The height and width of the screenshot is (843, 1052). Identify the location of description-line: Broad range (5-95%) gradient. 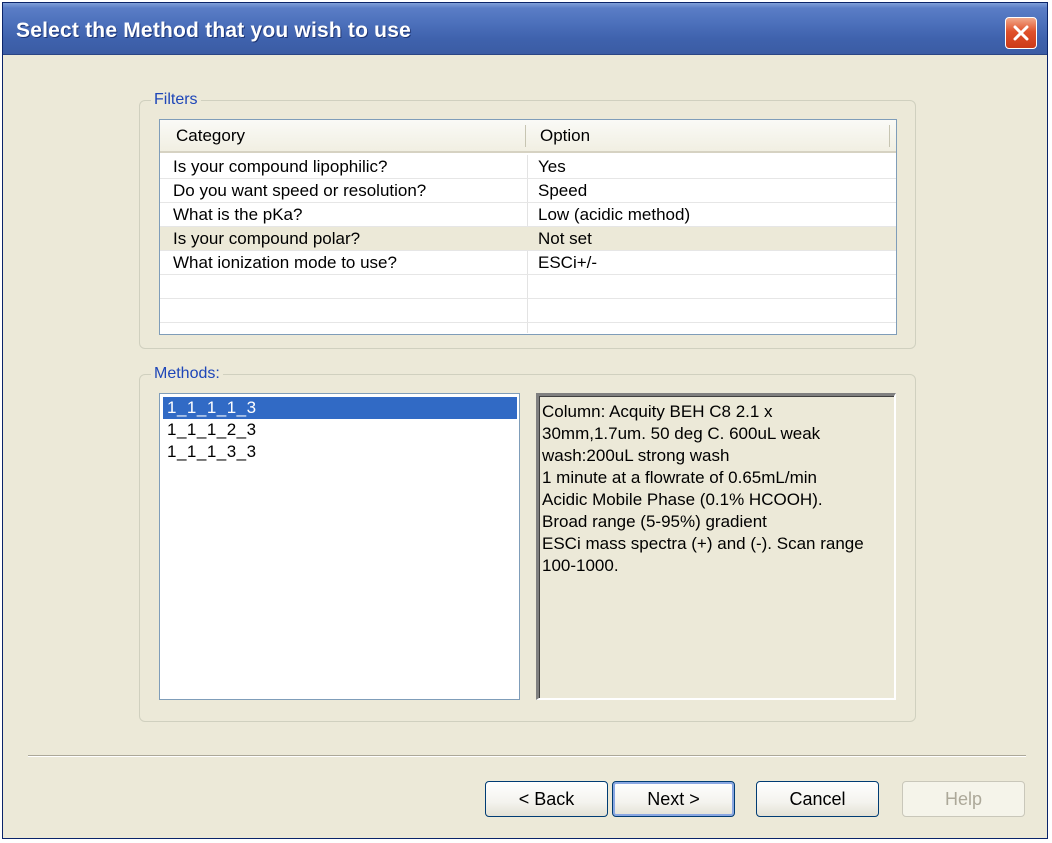
(654, 521).